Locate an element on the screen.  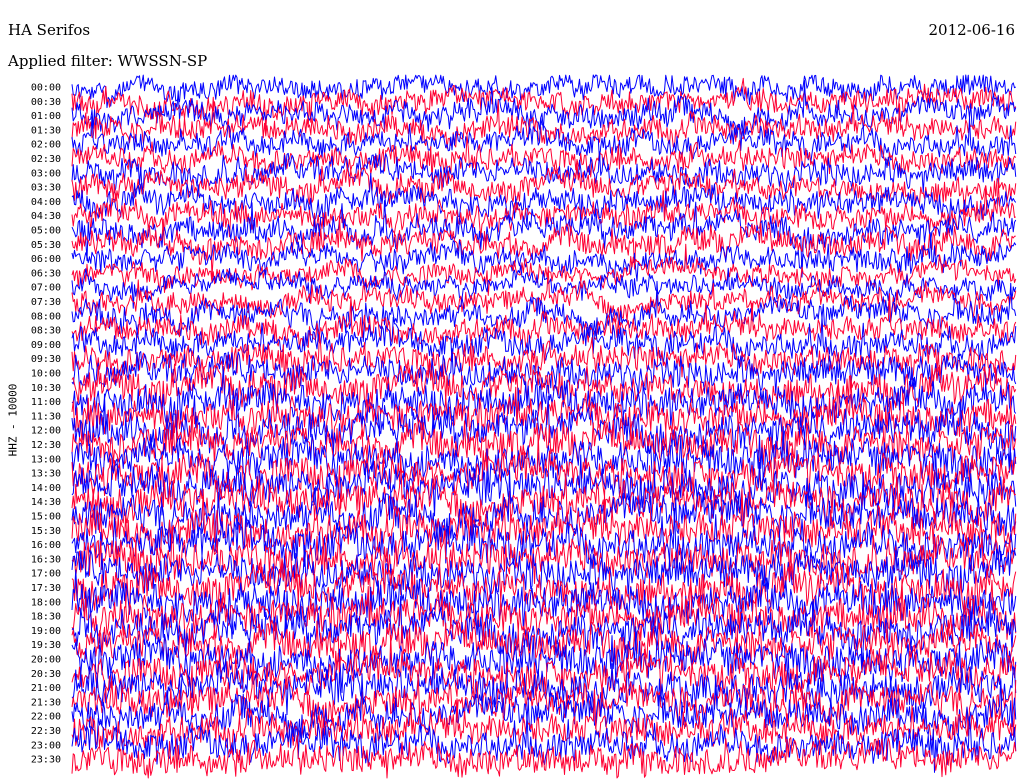
row-time-label: 01:30 is located at coordinates (46, 130).